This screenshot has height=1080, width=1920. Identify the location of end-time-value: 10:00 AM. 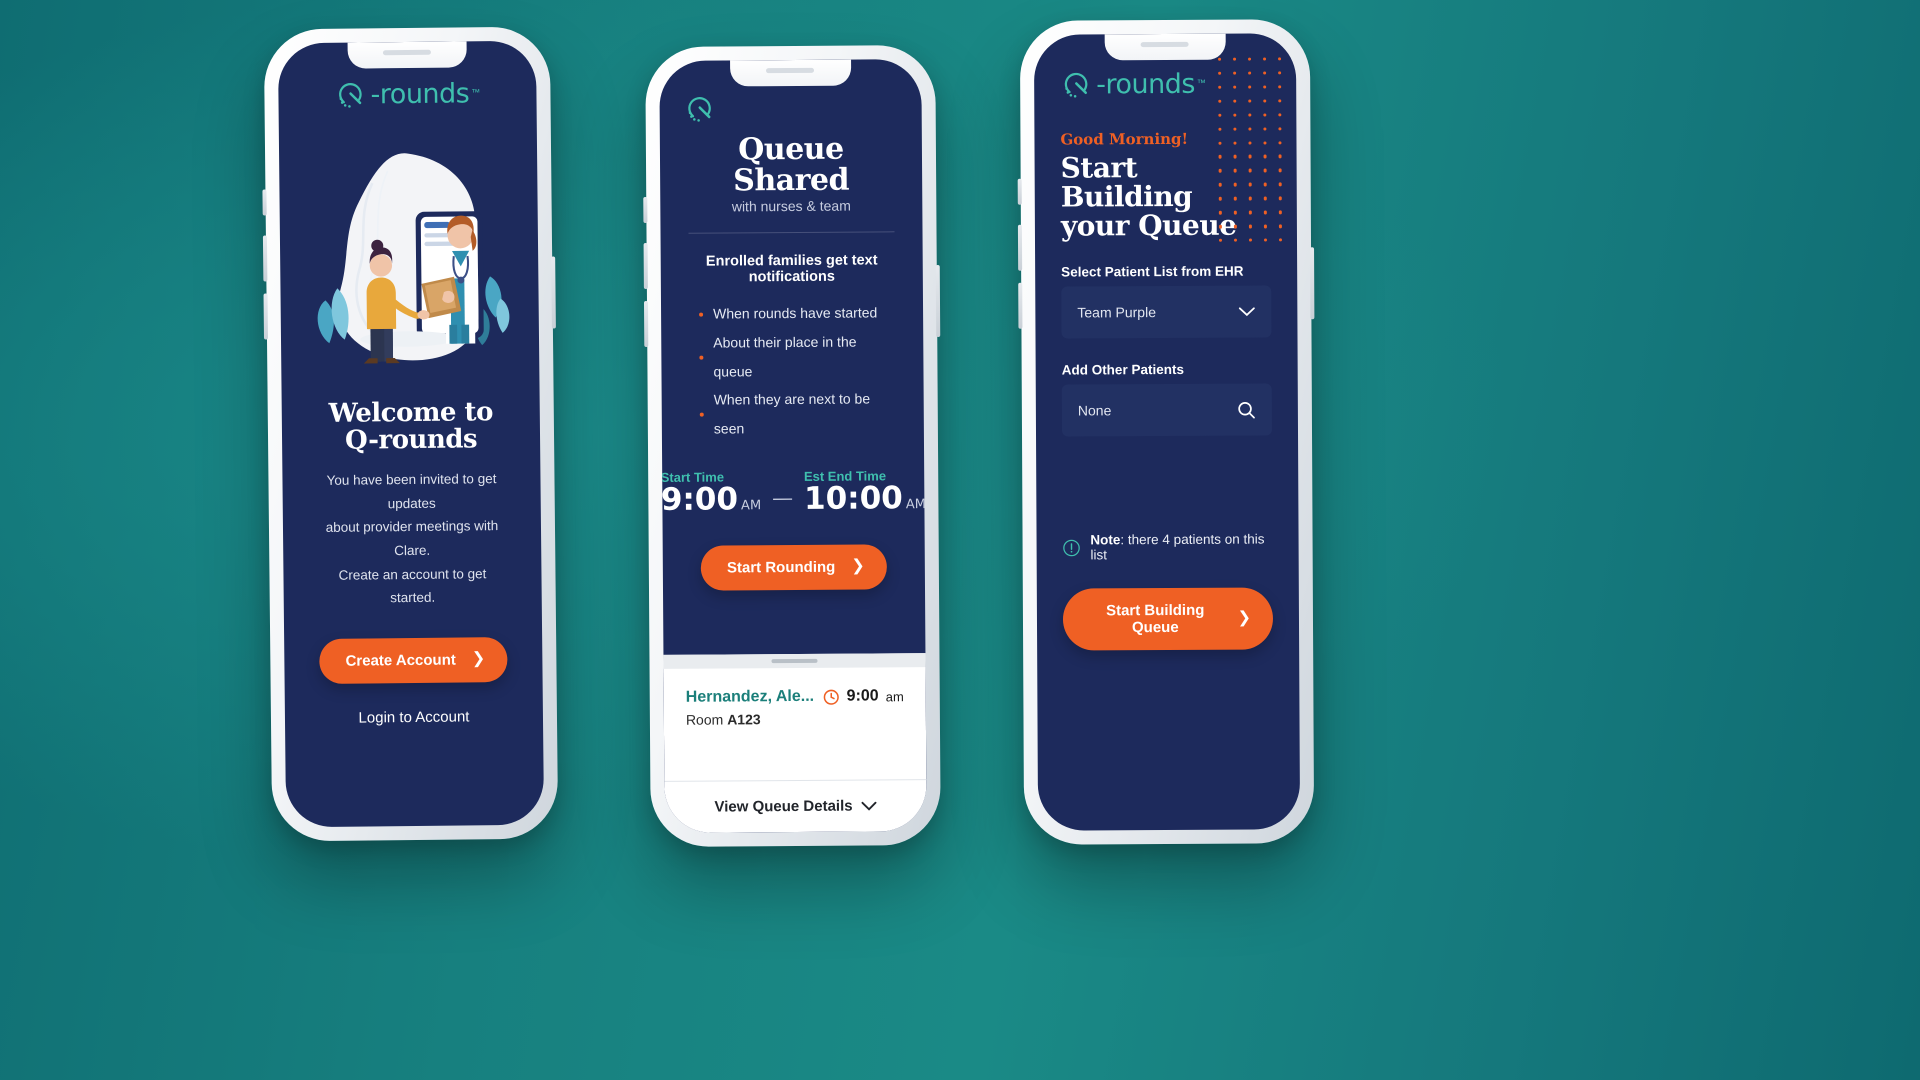
(864, 498).